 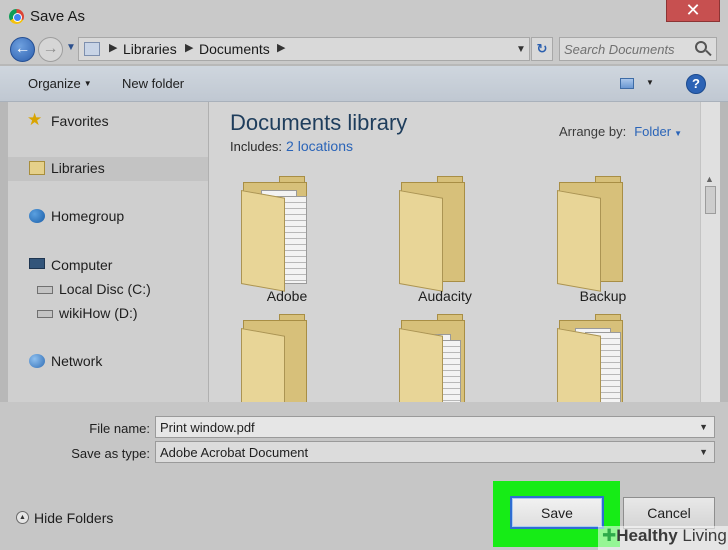 What do you see at coordinates (35, 119) in the screenshot?
I see `star-icon: ★` at bounding box center [35, 119].